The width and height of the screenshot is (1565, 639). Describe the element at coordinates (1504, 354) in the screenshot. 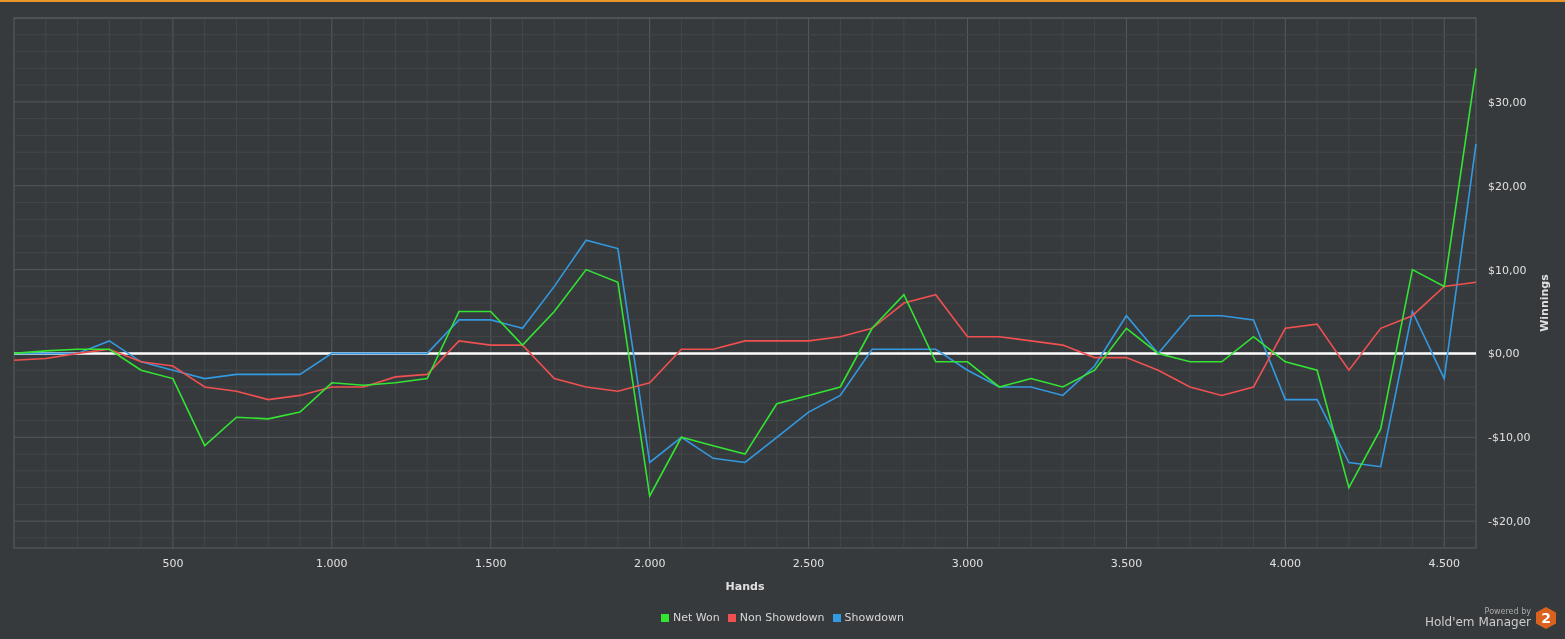

I see `y-tick-label: $0,00` at that location.